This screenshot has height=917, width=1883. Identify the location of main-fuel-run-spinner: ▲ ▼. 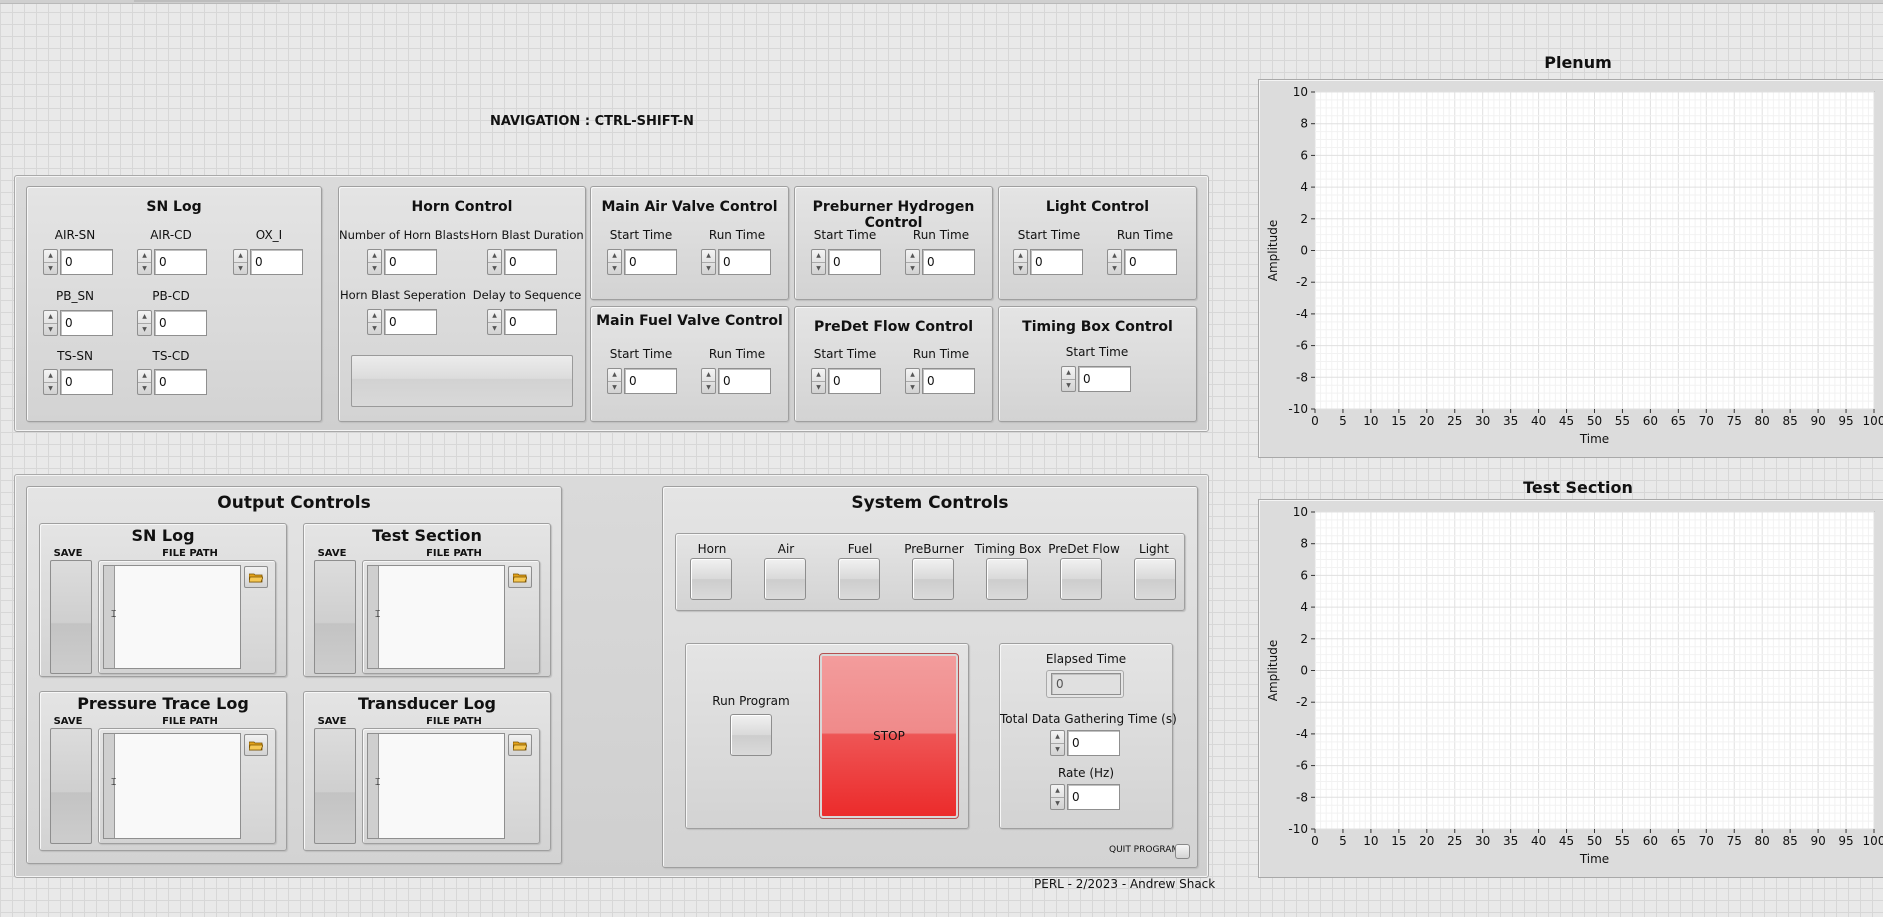
(708, 381).